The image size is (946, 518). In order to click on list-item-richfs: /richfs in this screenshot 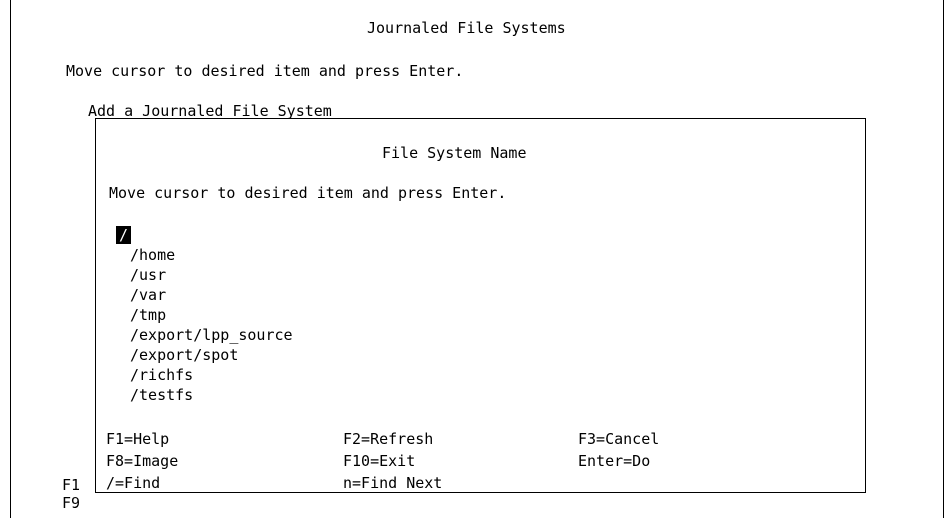, I will do `click(161, 375)`.